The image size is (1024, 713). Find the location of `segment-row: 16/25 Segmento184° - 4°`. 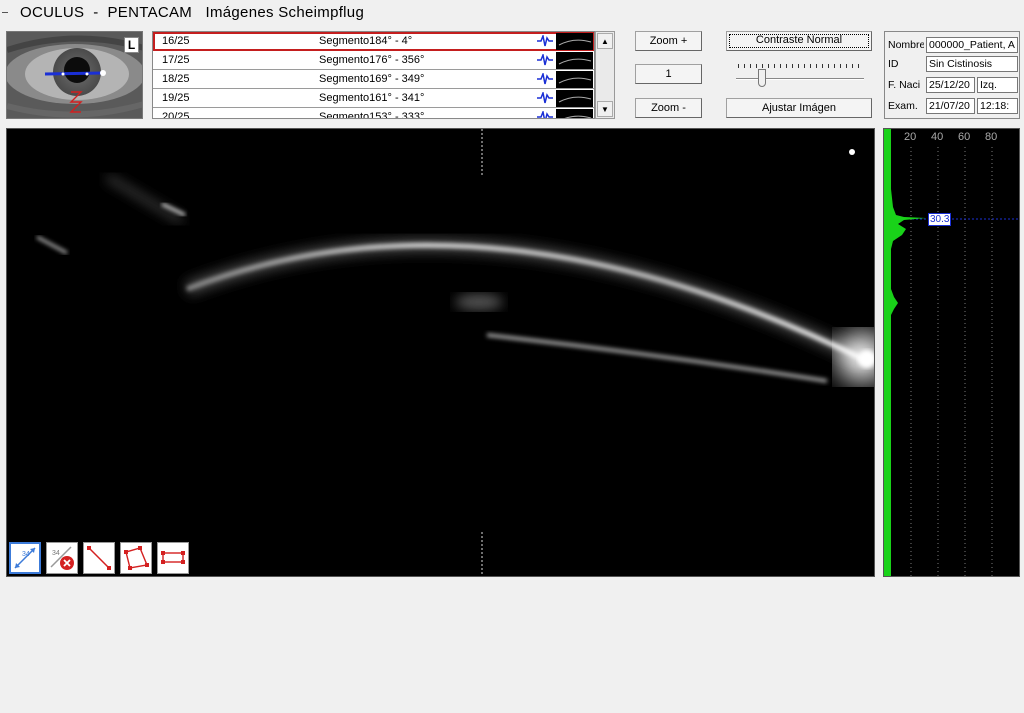

segment-row: 16/25 Segmento184° - 4° is located at coordinates (373, 41).